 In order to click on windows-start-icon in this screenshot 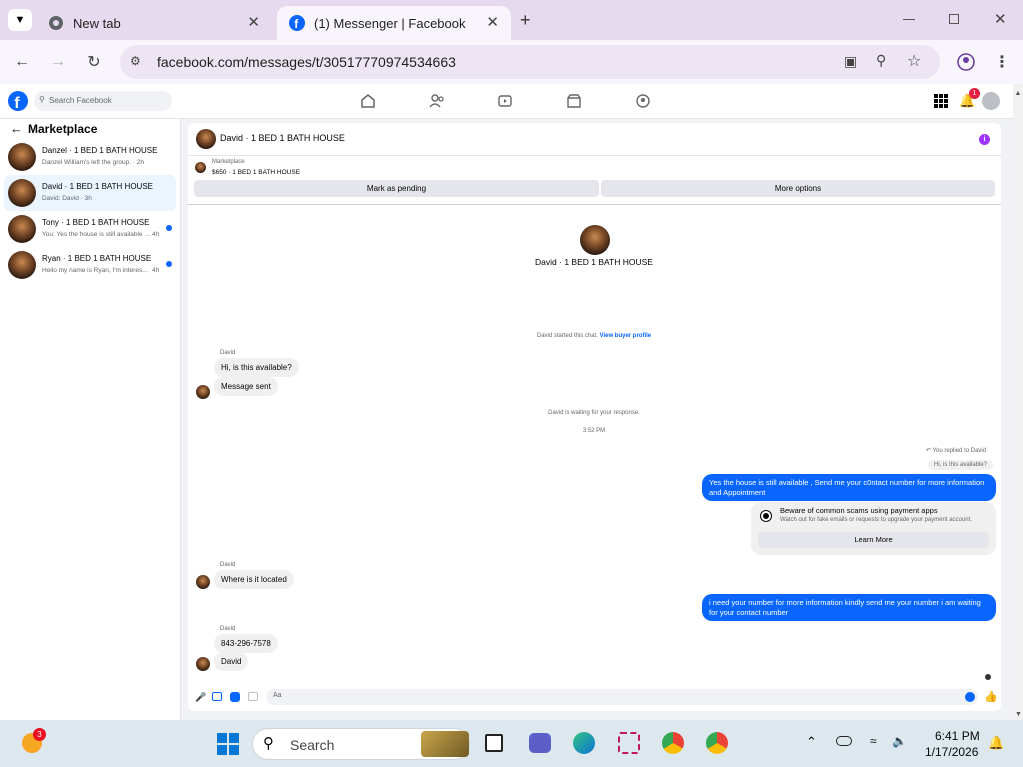, I will do `click(228, 744)`.